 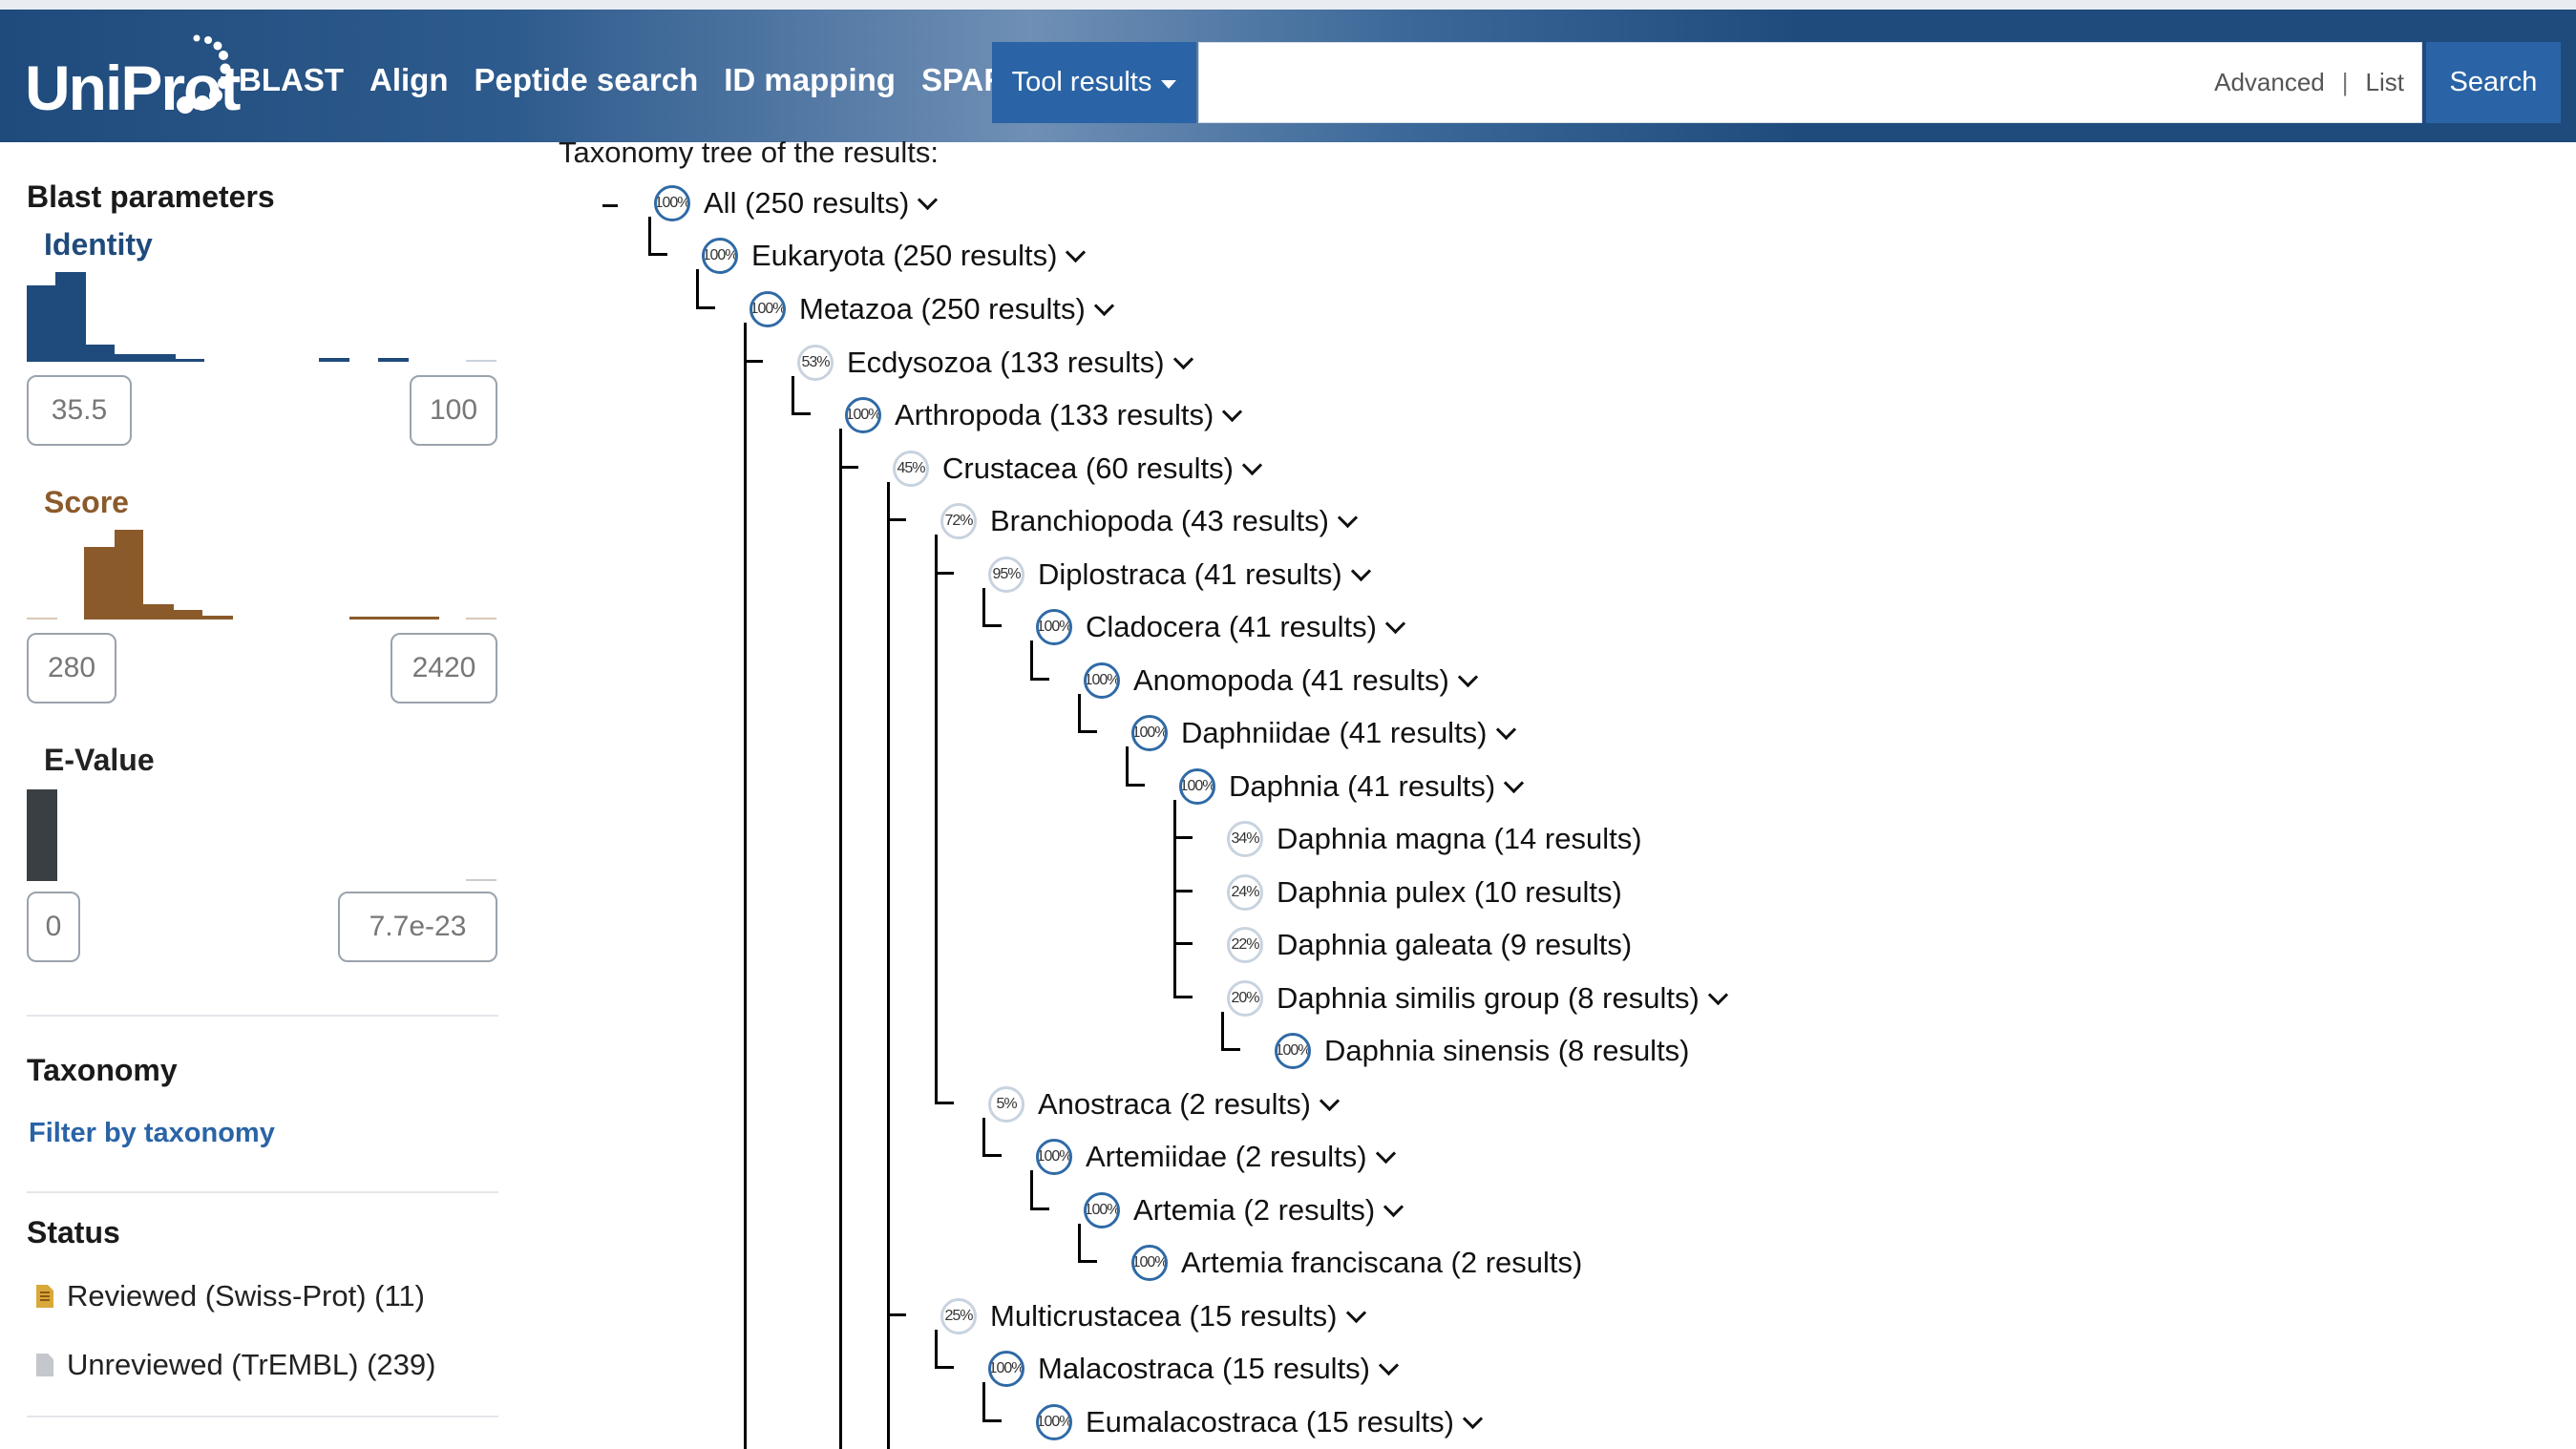 What do you see at coordinates (409, 80) in the screenshot?
I see `nav-align: Align` at bounding box center [409, 80].